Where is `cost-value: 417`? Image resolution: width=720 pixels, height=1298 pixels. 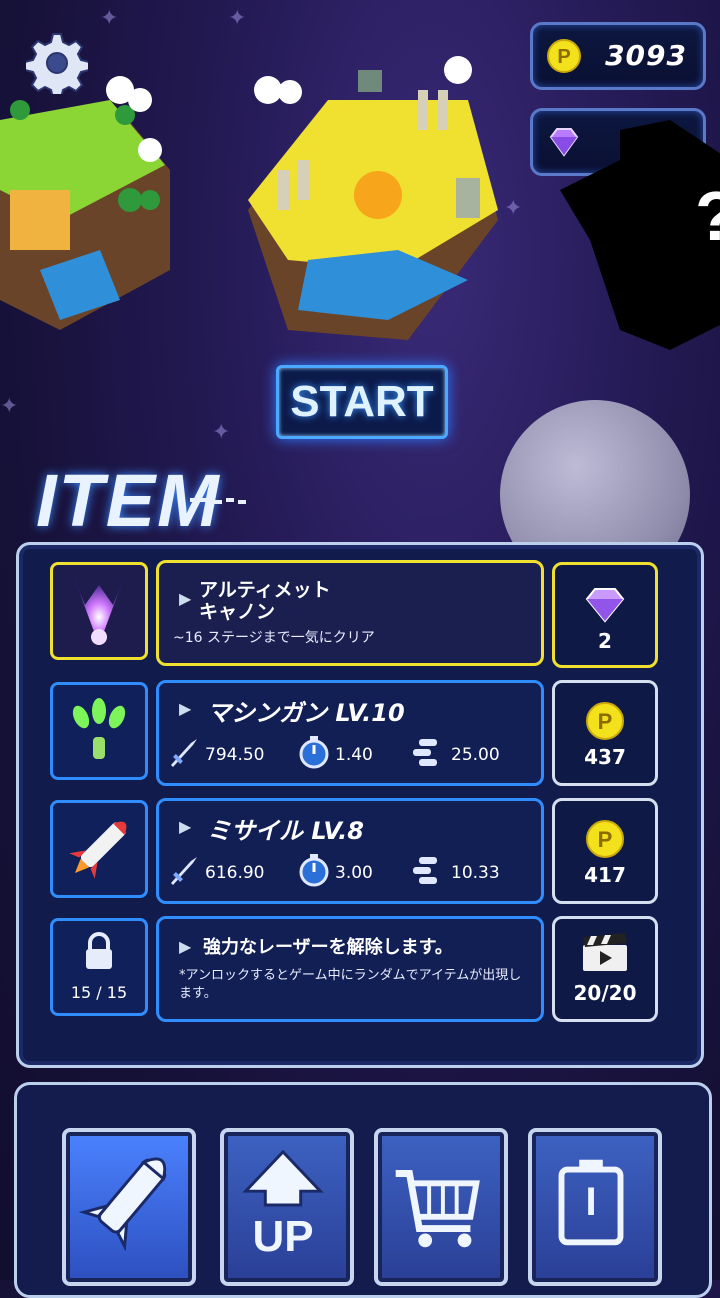 cost-value: 417 is located at coordinates (605, 875).